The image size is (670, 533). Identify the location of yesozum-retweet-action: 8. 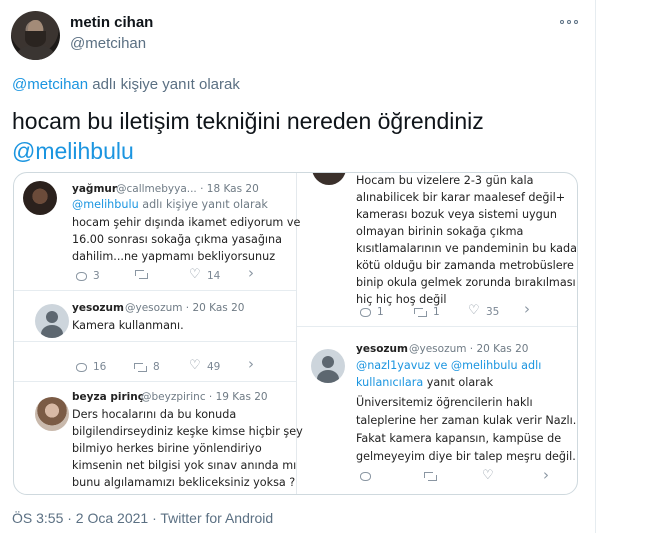
(147, 367).